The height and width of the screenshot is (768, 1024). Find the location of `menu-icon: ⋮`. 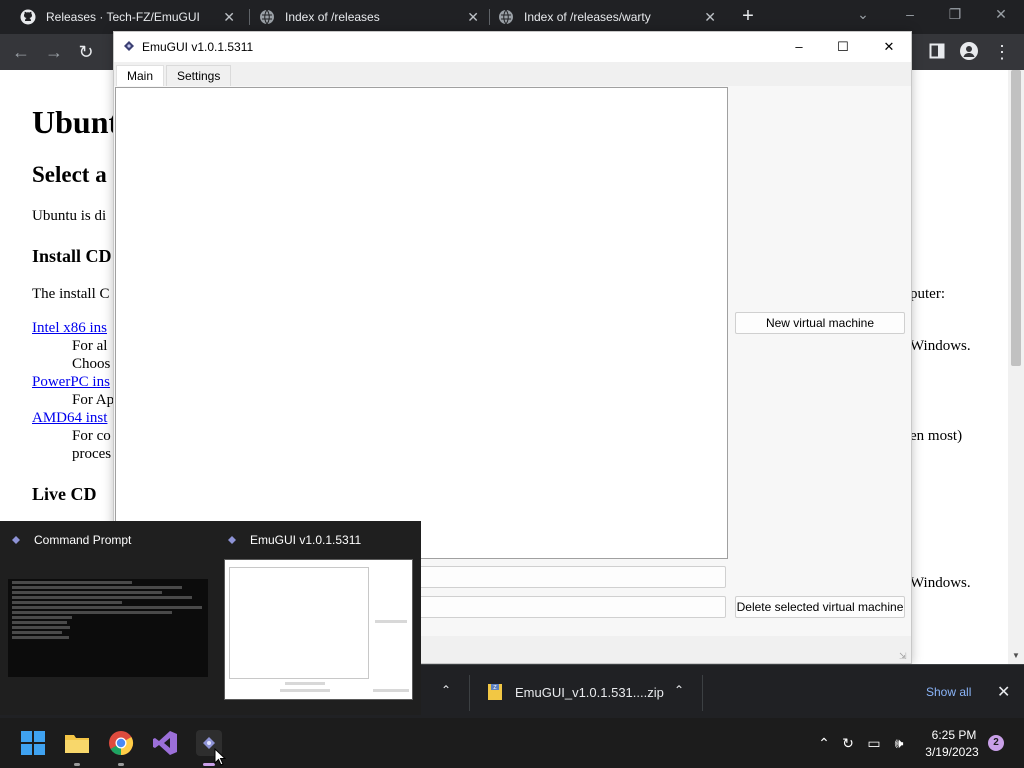

menu-icon: ⋮ is located at coordinates (1002, 52).